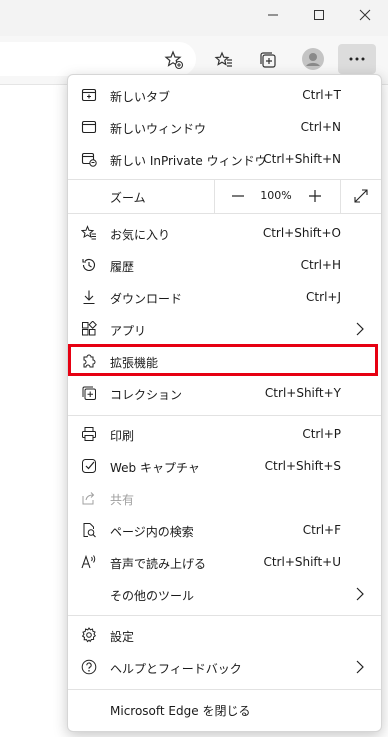 This screenshot has height=737, width=388. I want to click on menu-item-new-inprivate: 新しい InPrivate ウィンドウ Ctrl+Shift+N, so click(224, 159).